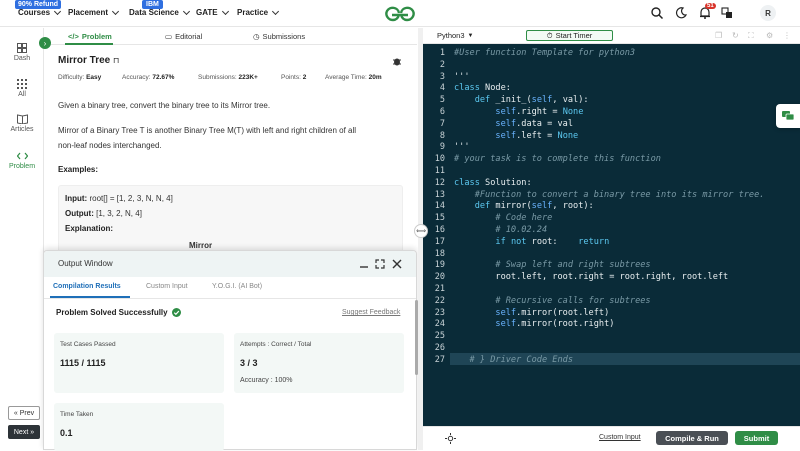  I want to click on meta-submissions: Submissions: 223K+, so click(228, 77).